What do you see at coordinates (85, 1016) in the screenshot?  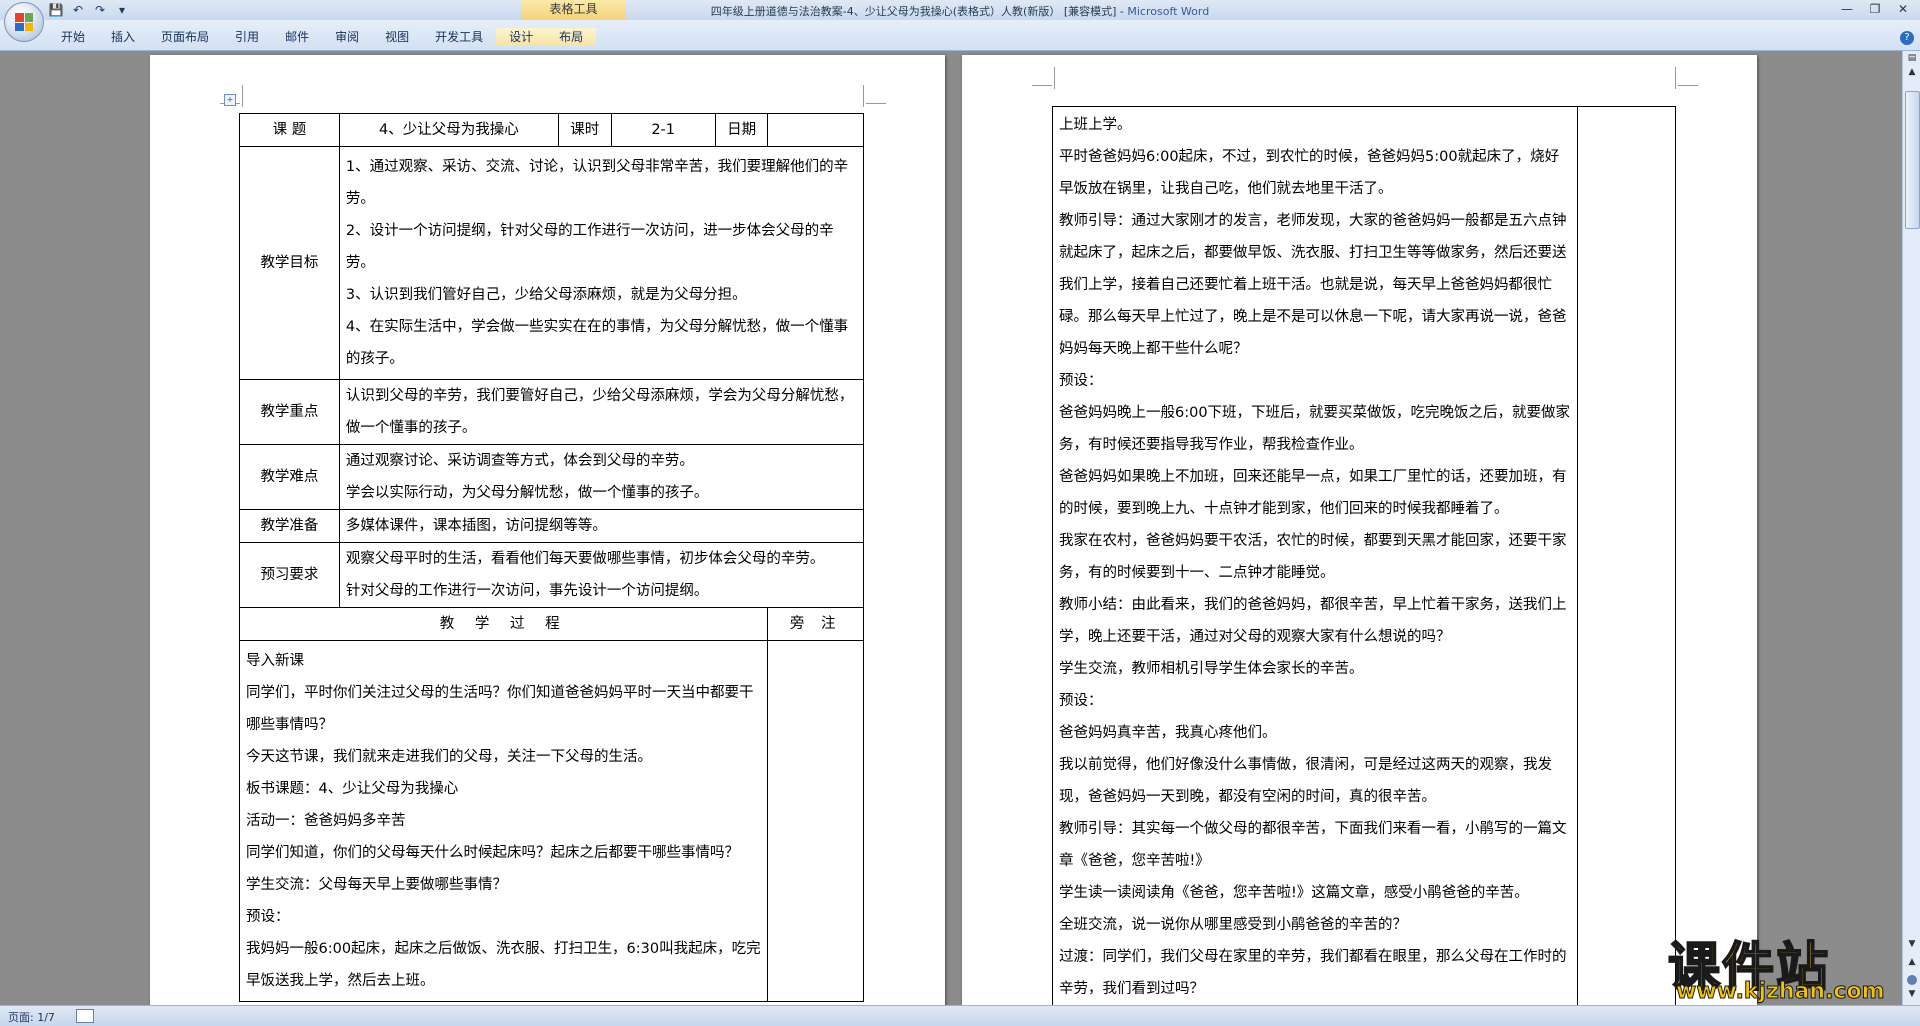 I see `proofing-status-icon` at bounding box center [85, 1016].